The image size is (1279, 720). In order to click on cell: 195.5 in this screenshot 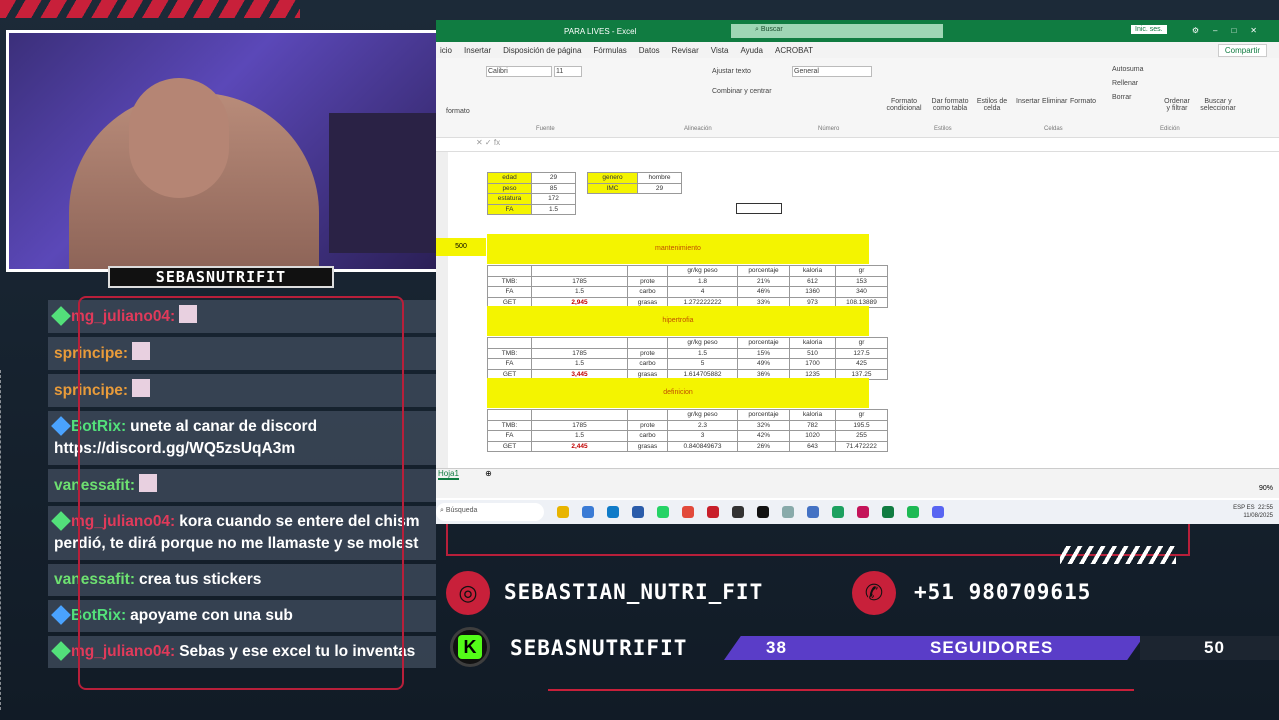, I will do `click(861, 425)`.